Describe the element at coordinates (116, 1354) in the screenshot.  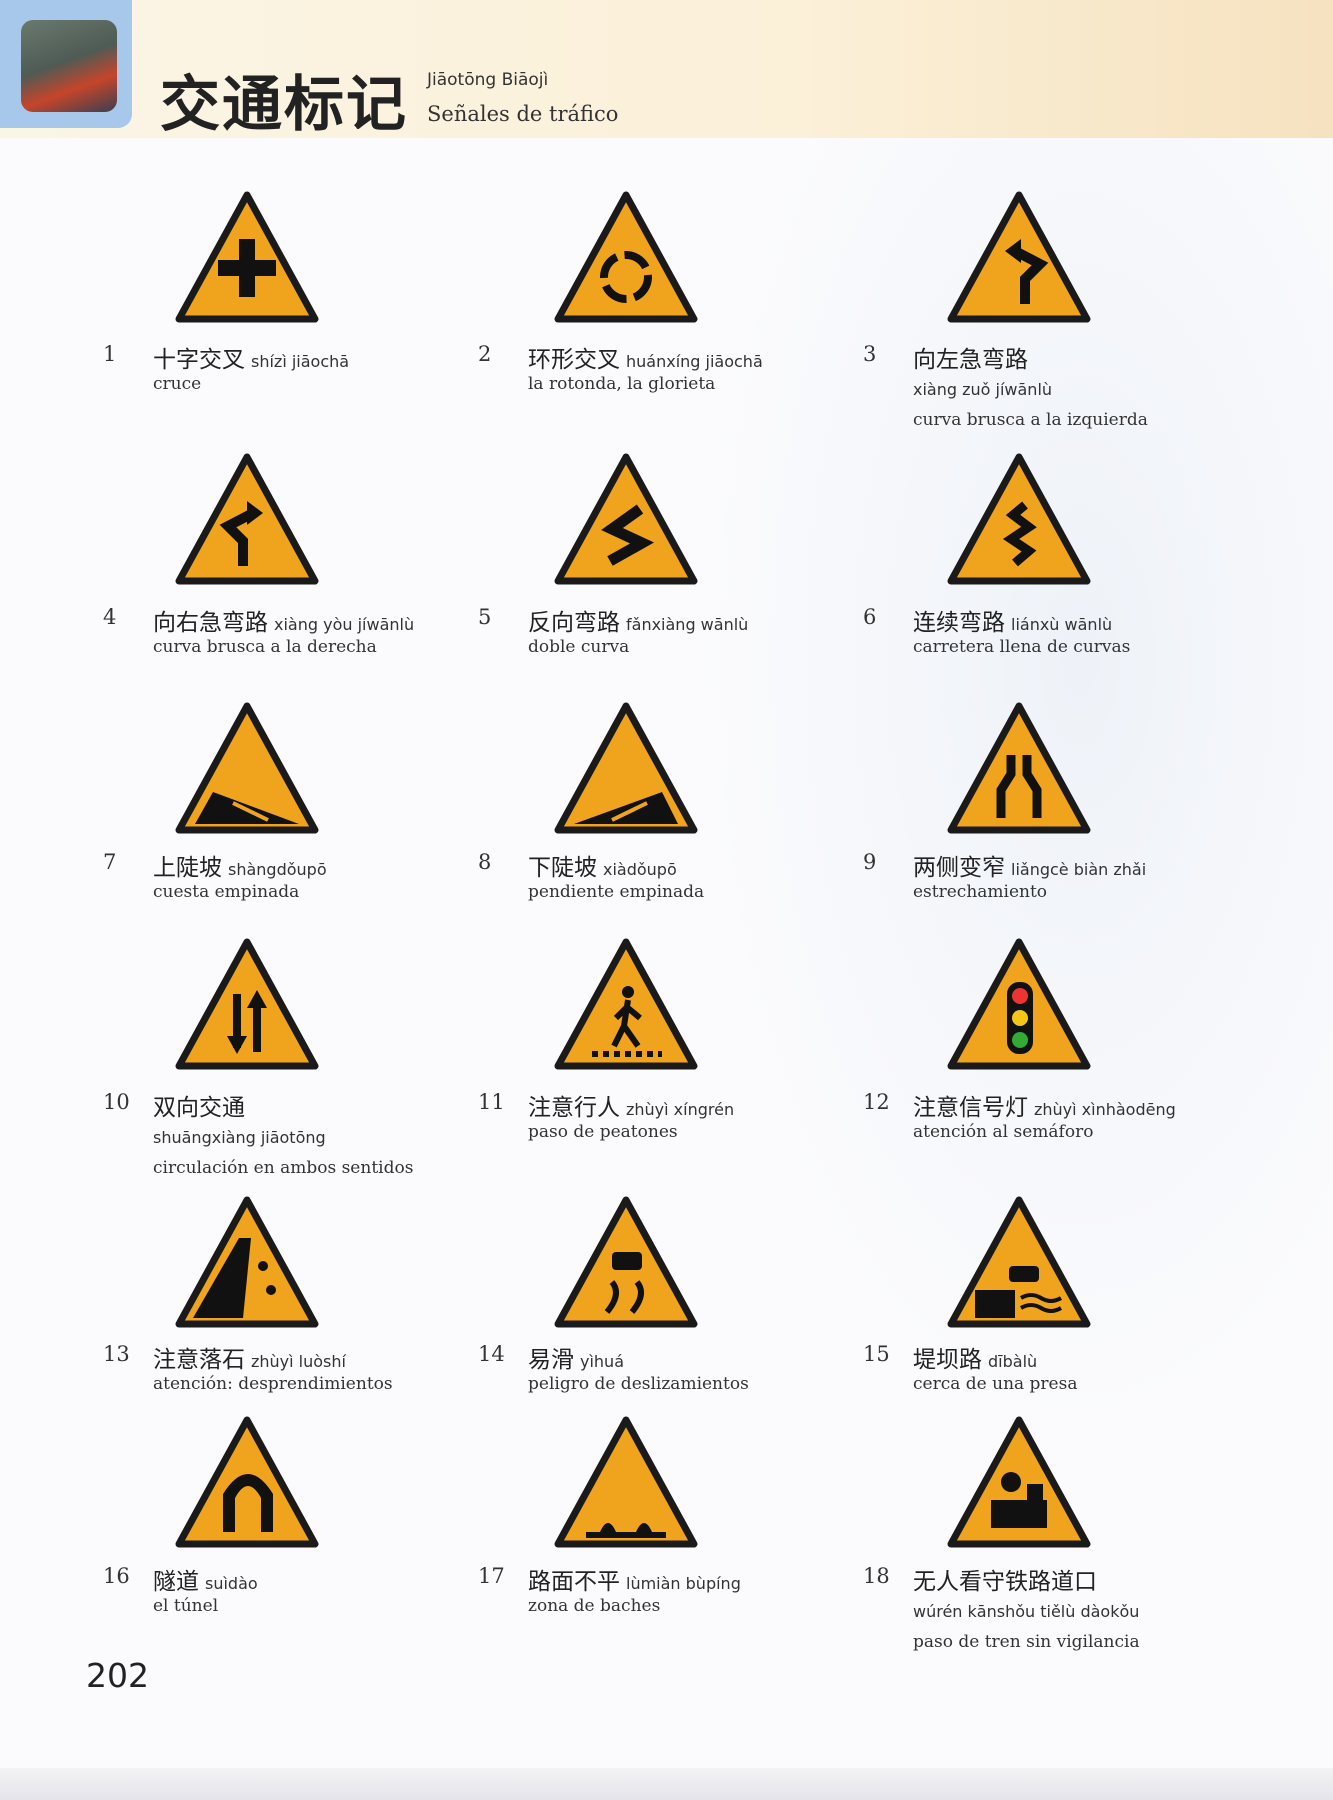
I see `sign-number: 13` at that location.